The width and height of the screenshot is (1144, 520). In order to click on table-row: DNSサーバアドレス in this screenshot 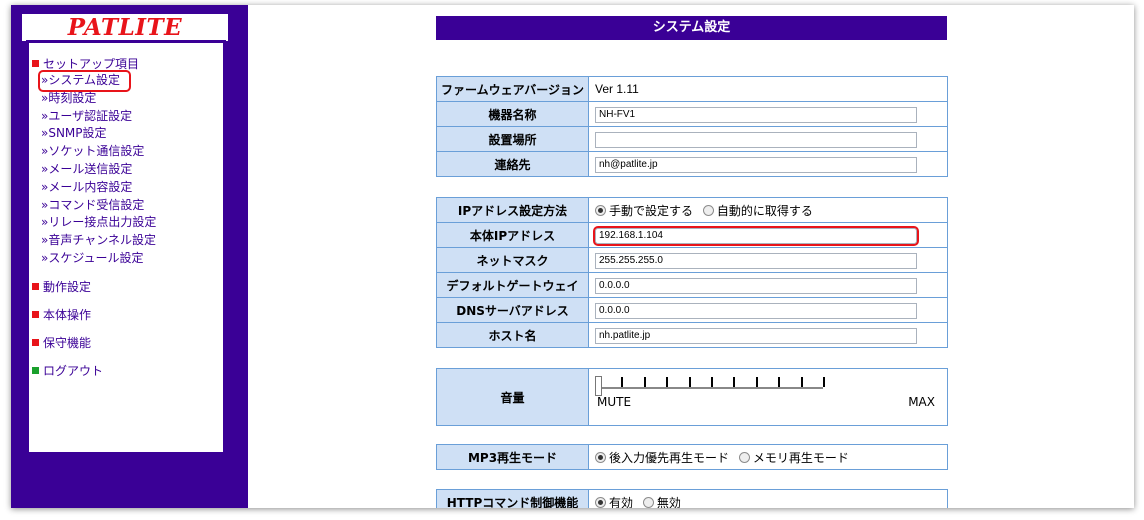, I will do `click(692, 310)`.